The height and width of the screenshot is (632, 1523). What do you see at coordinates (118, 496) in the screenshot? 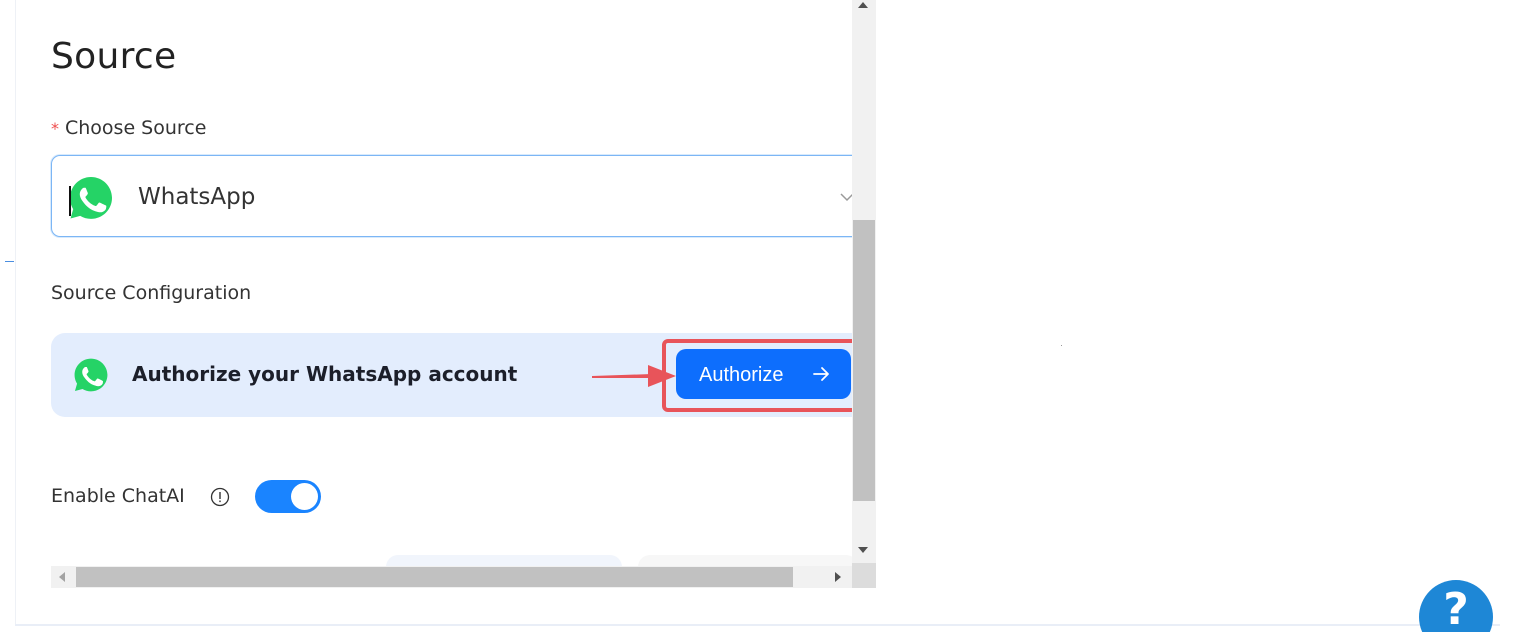
I see `enable-chatai-label: Enable ChatAI` at bounding box center [118, 496].